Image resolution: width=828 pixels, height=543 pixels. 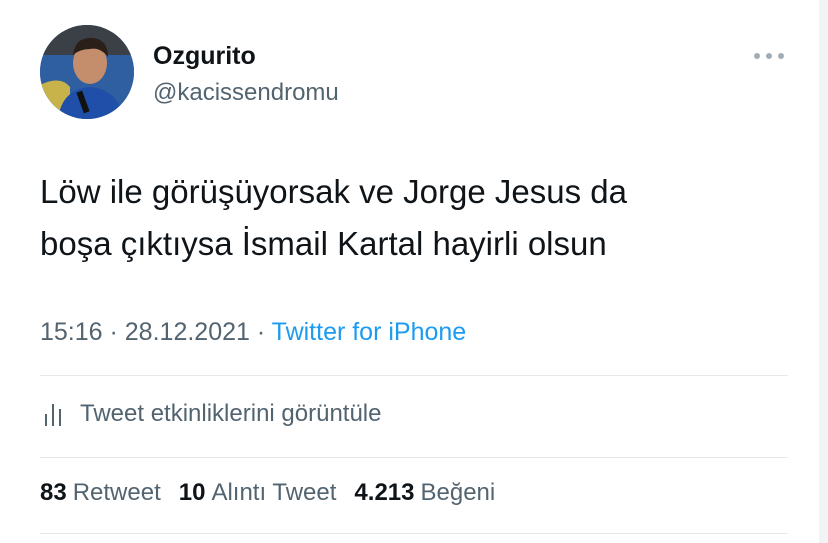 What do you see at coordinates (384, 492) in the screenshot?
I see `likes-count: 4.213` at bounding box center [384, 492].